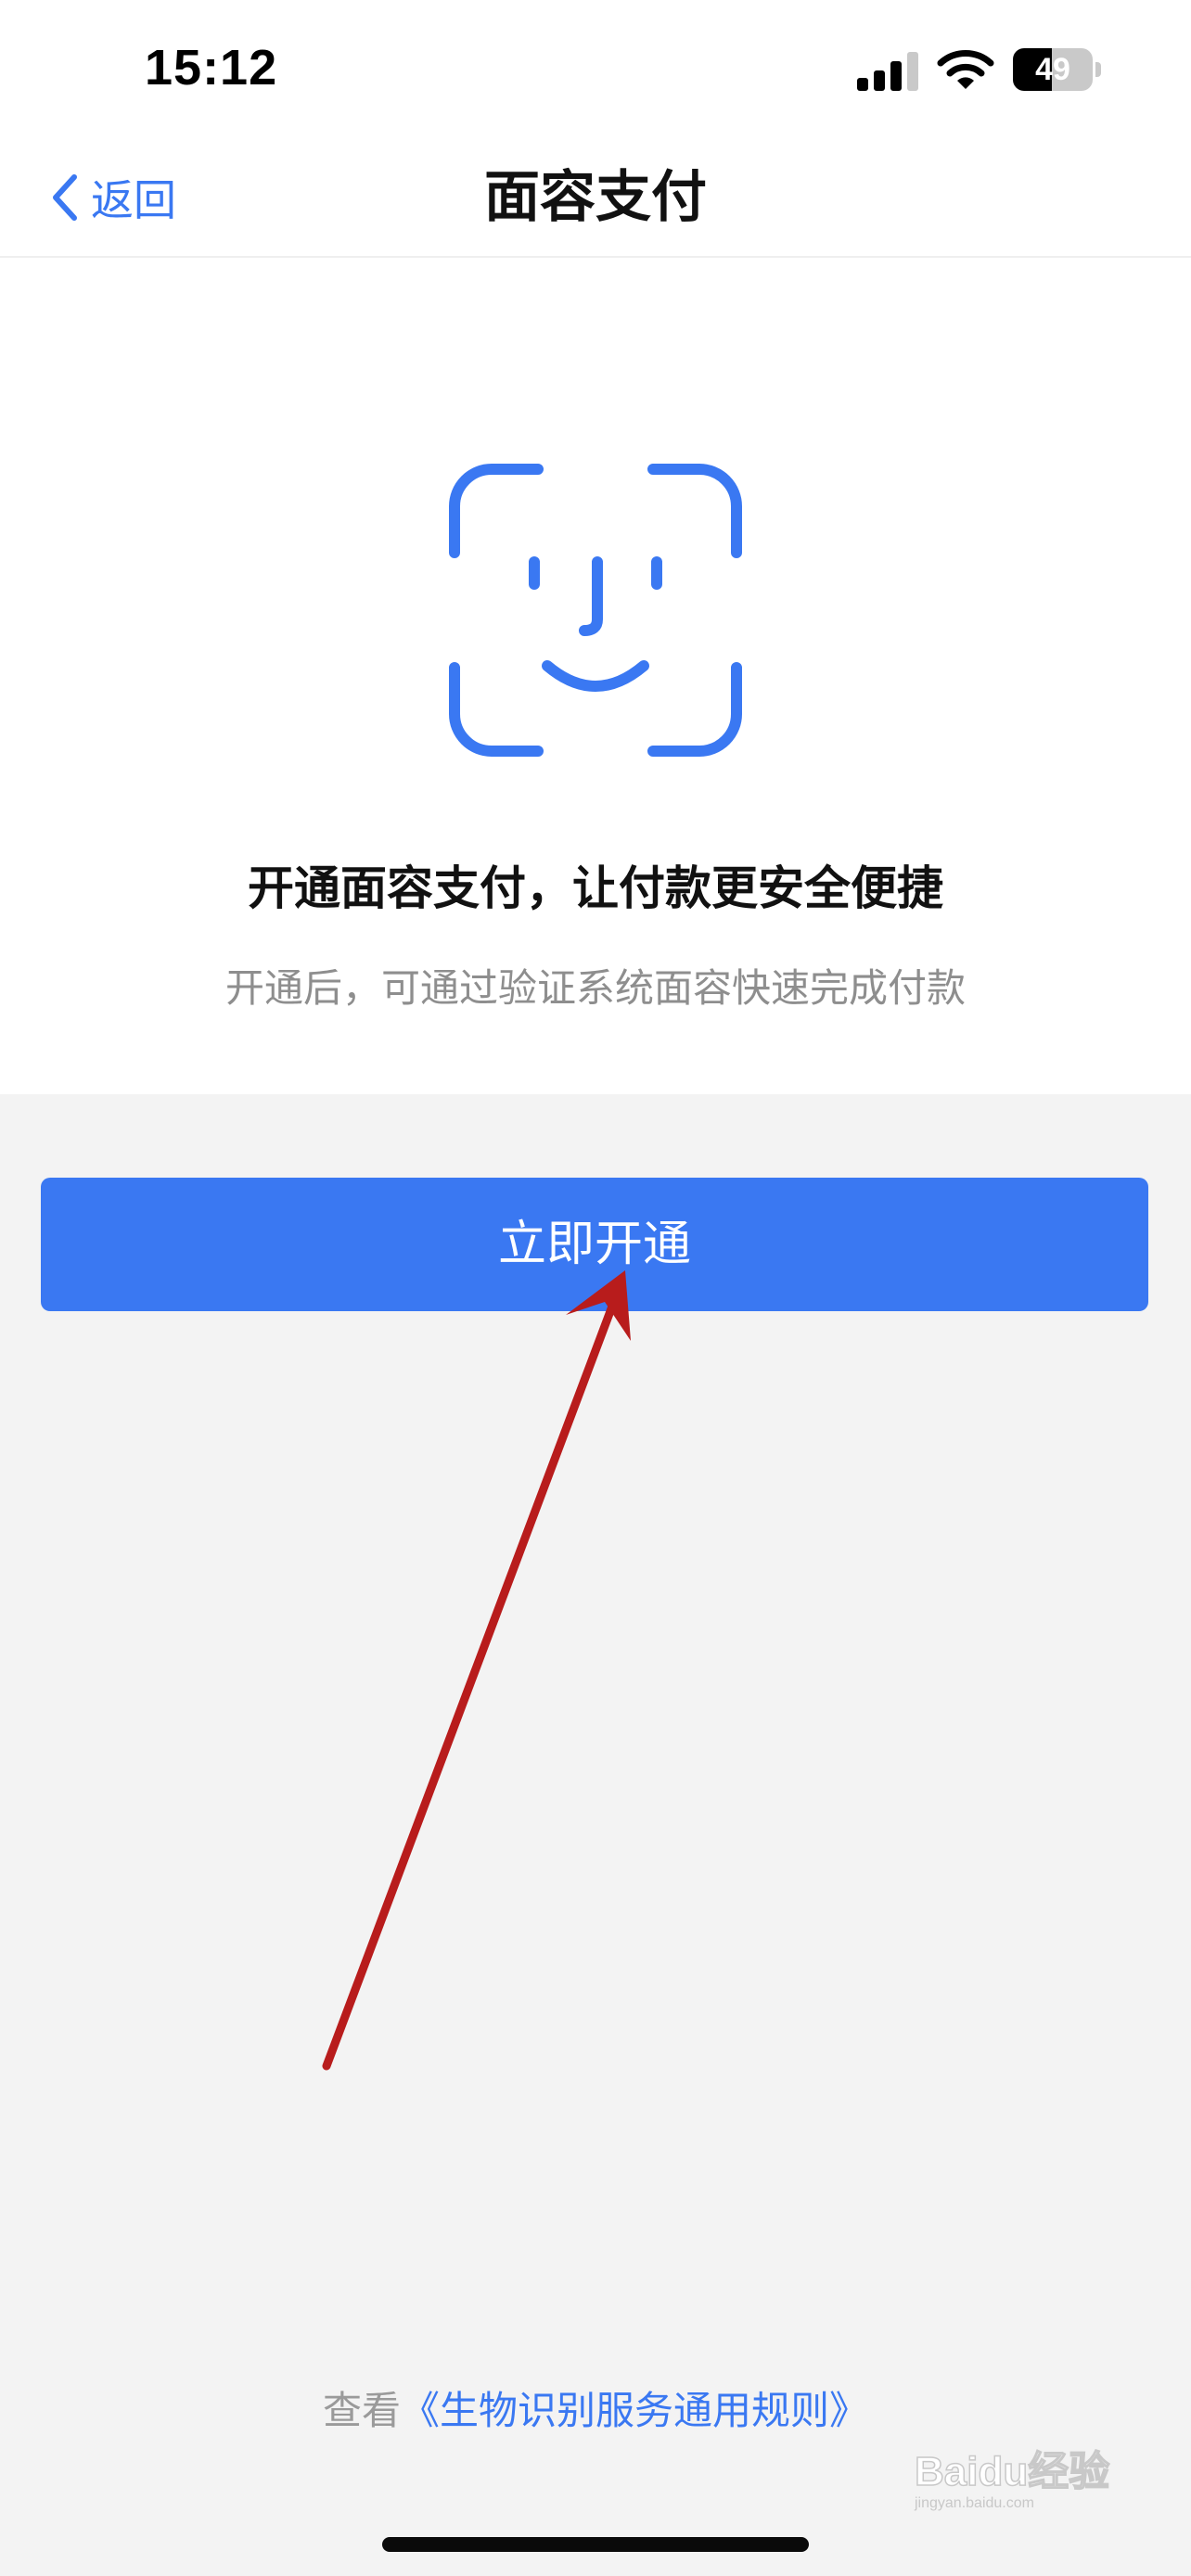  What do you see at coordinates (887, 71) in the screenshot?
I see `signal-icon` at bounding box center [887, 71].